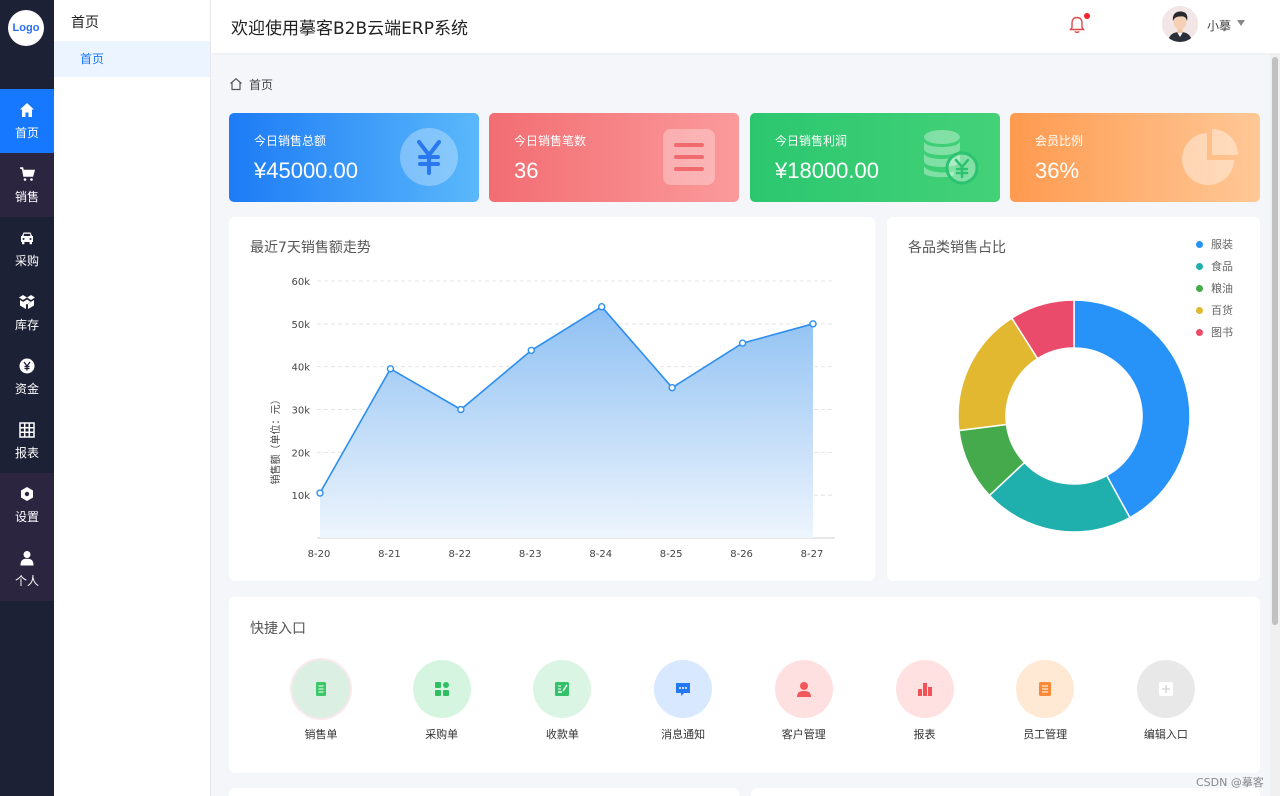 The width and height of the screenshot is (1280, 796). I want to click on stat-card-sales-total: 今日销售总额 ¥45000.00, so click(354, 157).